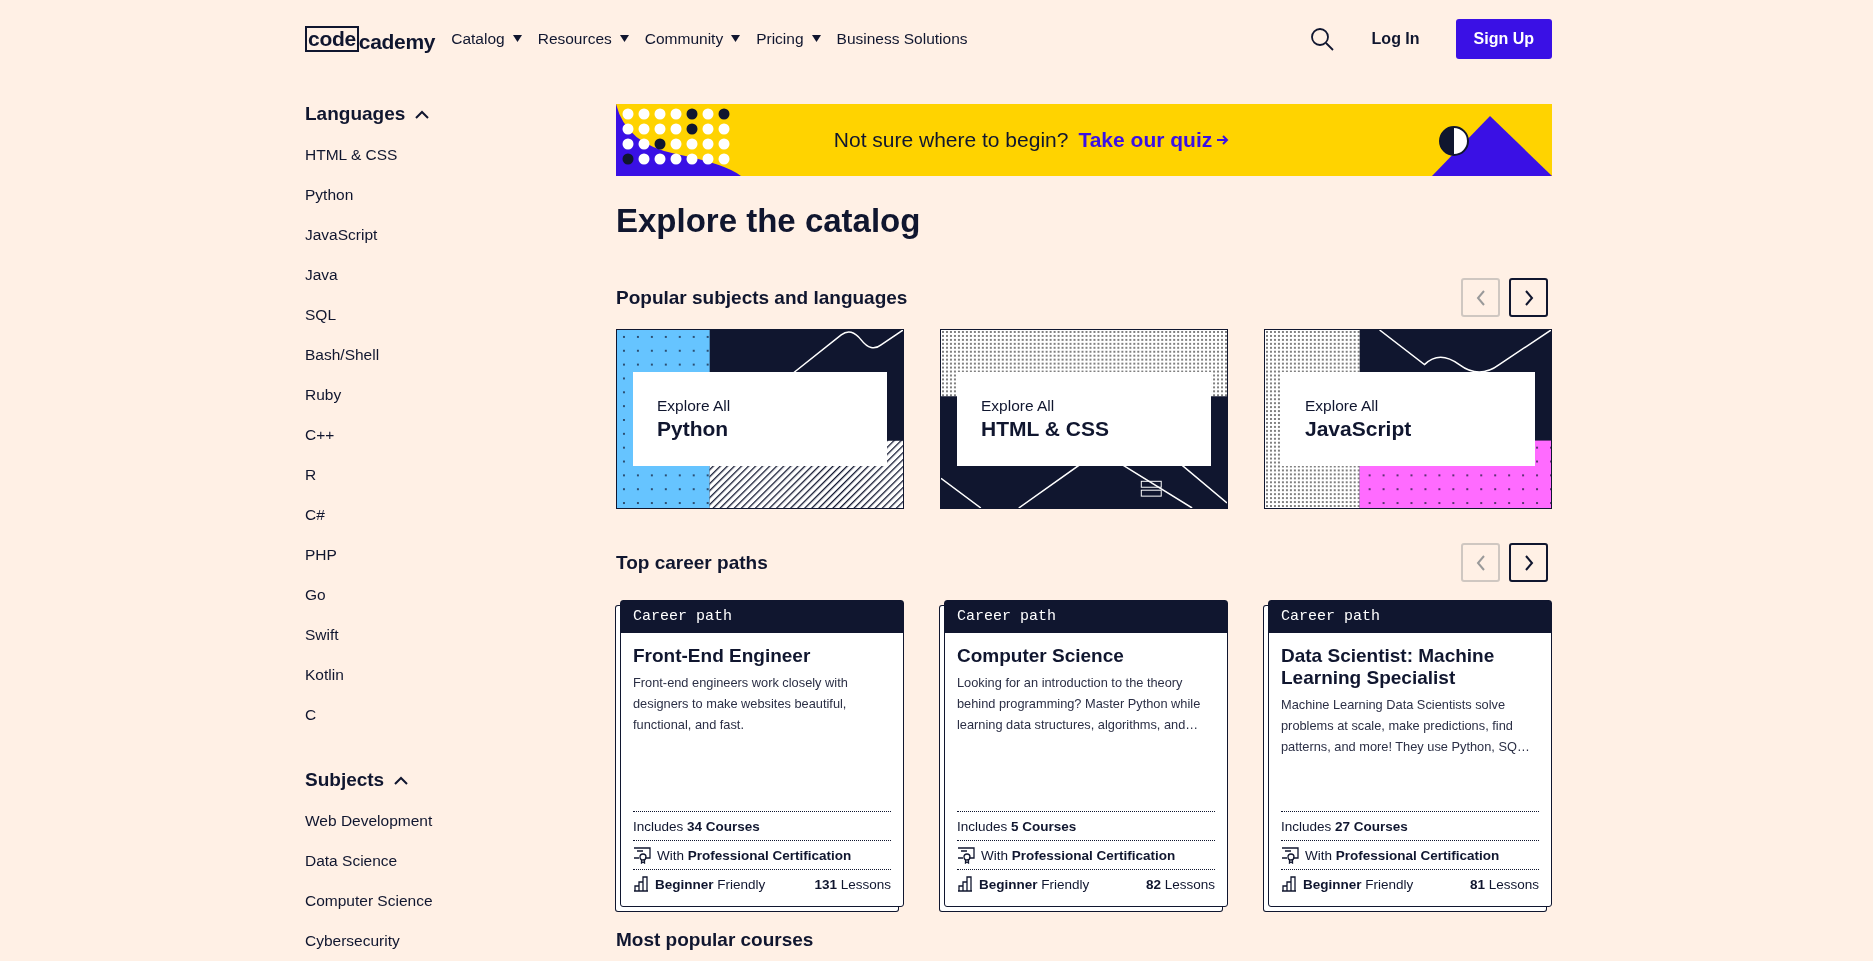 The image size is (1873, 961). I want to click on sidebar-link: Data Science, so click(460, 861).